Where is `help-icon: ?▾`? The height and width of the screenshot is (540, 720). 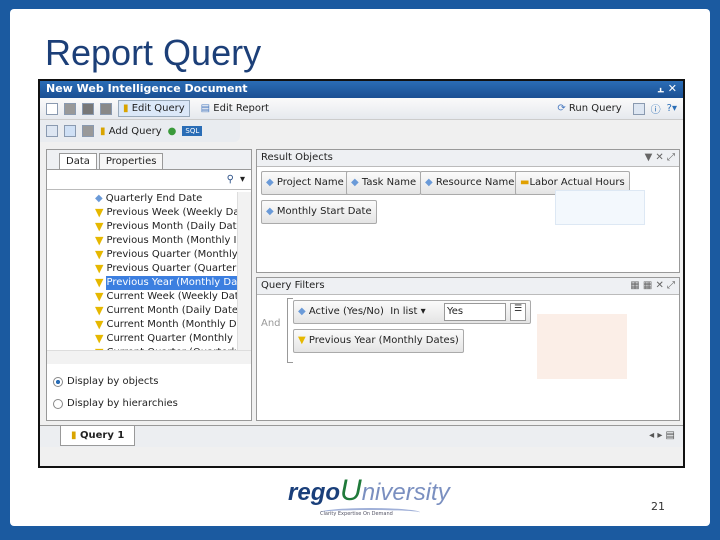
help-icon: ?▾ is located at coordinates (672, 108).